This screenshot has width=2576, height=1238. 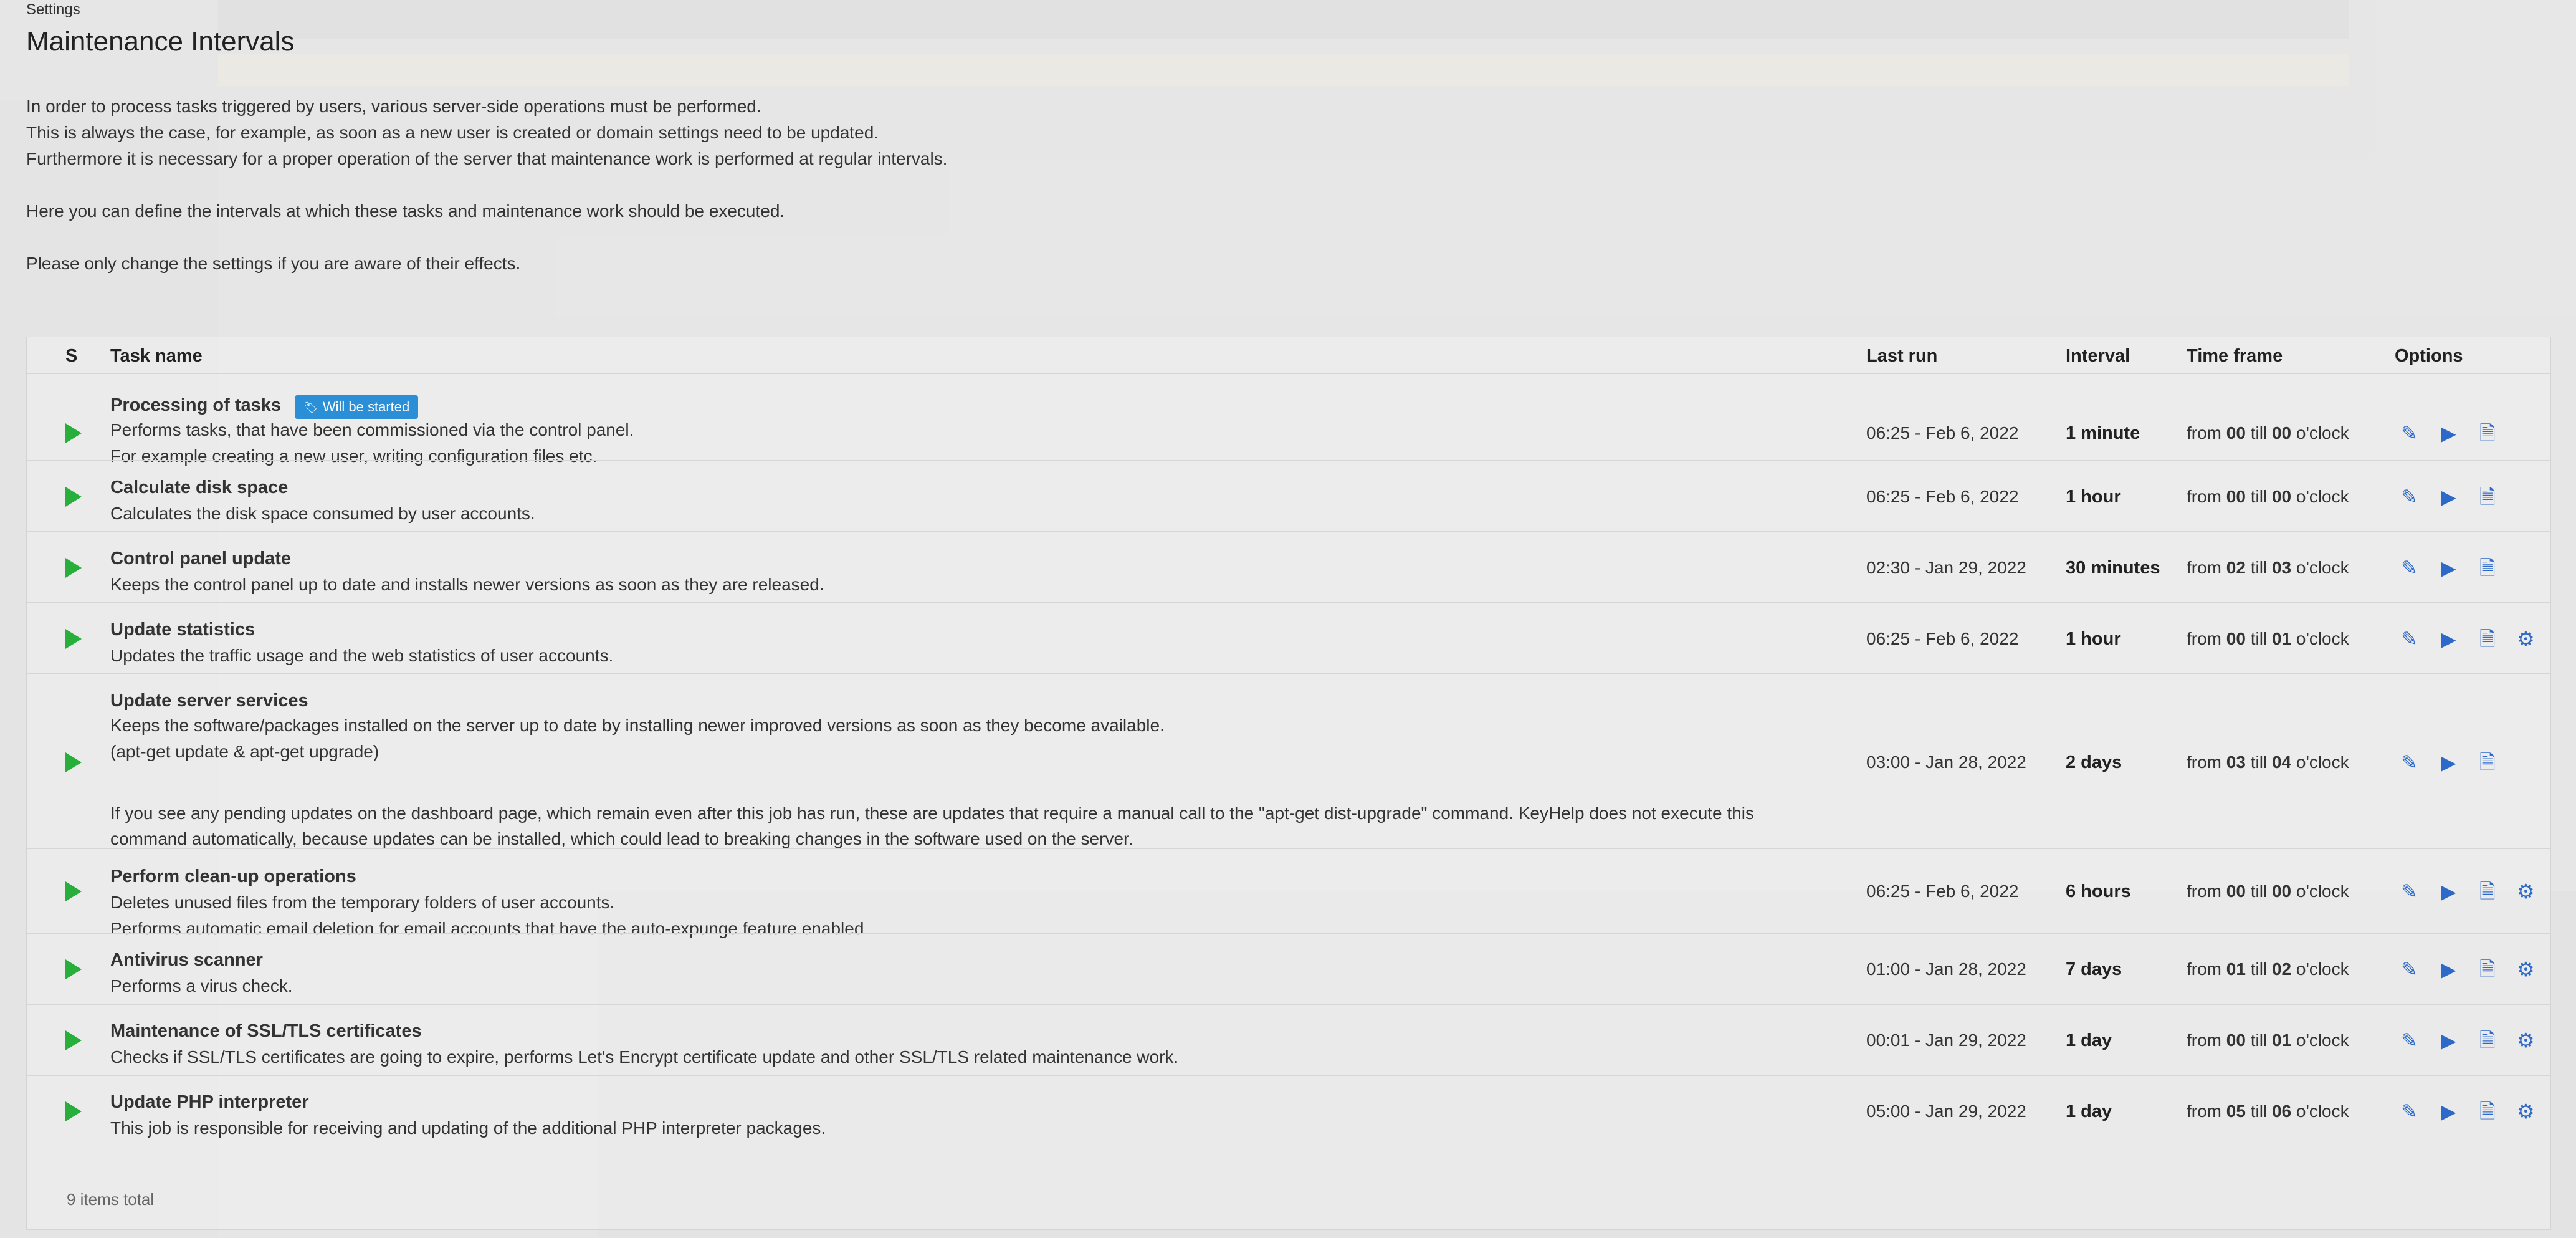 What do you see at coordinates (1946, 762) in the screenshot?
I see `last-run: 03:00 - Jan 28, 2022` at bounding box center [1946, 762].